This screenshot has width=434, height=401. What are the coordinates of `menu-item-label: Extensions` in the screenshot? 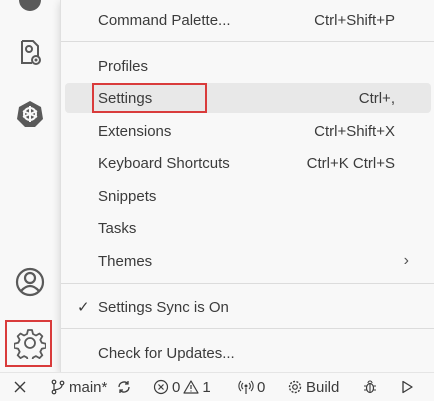 It's located at (135, 131).